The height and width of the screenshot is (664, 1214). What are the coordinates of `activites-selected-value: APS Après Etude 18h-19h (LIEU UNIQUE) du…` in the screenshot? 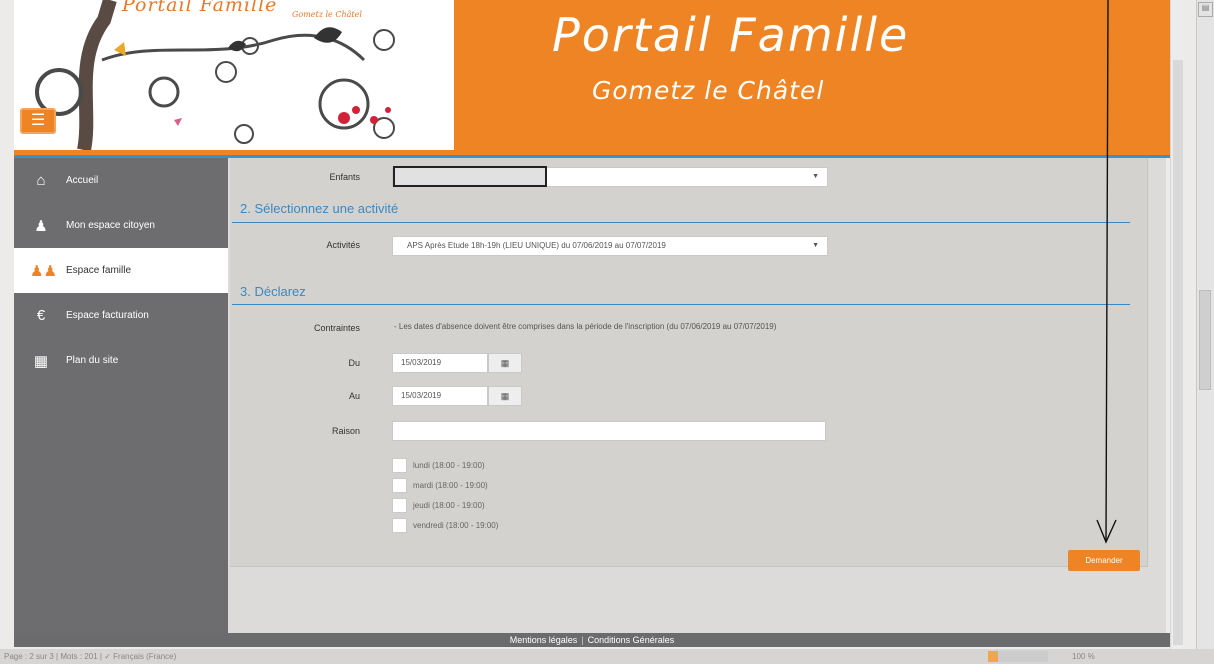 It's located at (536, 245).